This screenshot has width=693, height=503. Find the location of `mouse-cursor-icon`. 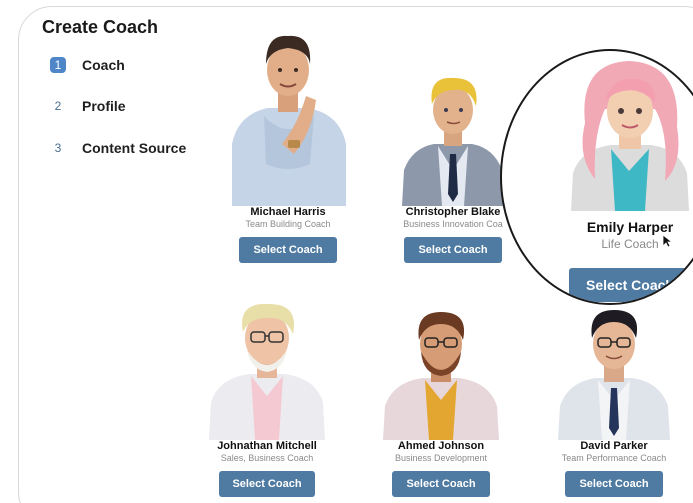

mouse-cursor-icon is located at coordinates (668, 241).